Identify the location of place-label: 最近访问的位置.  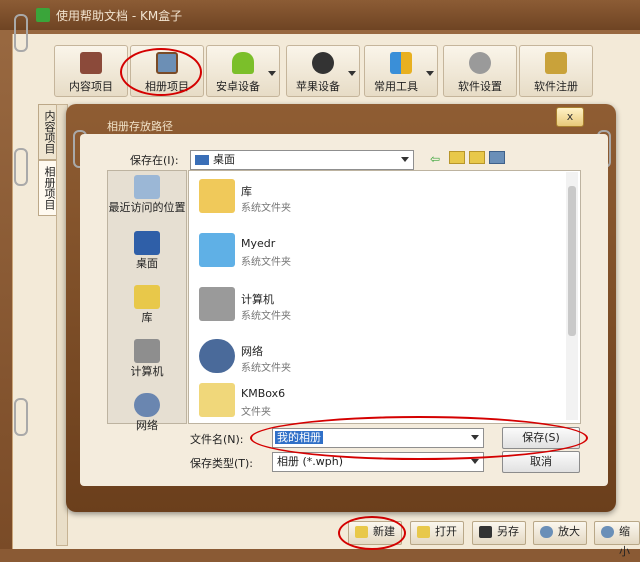
(147, 207).